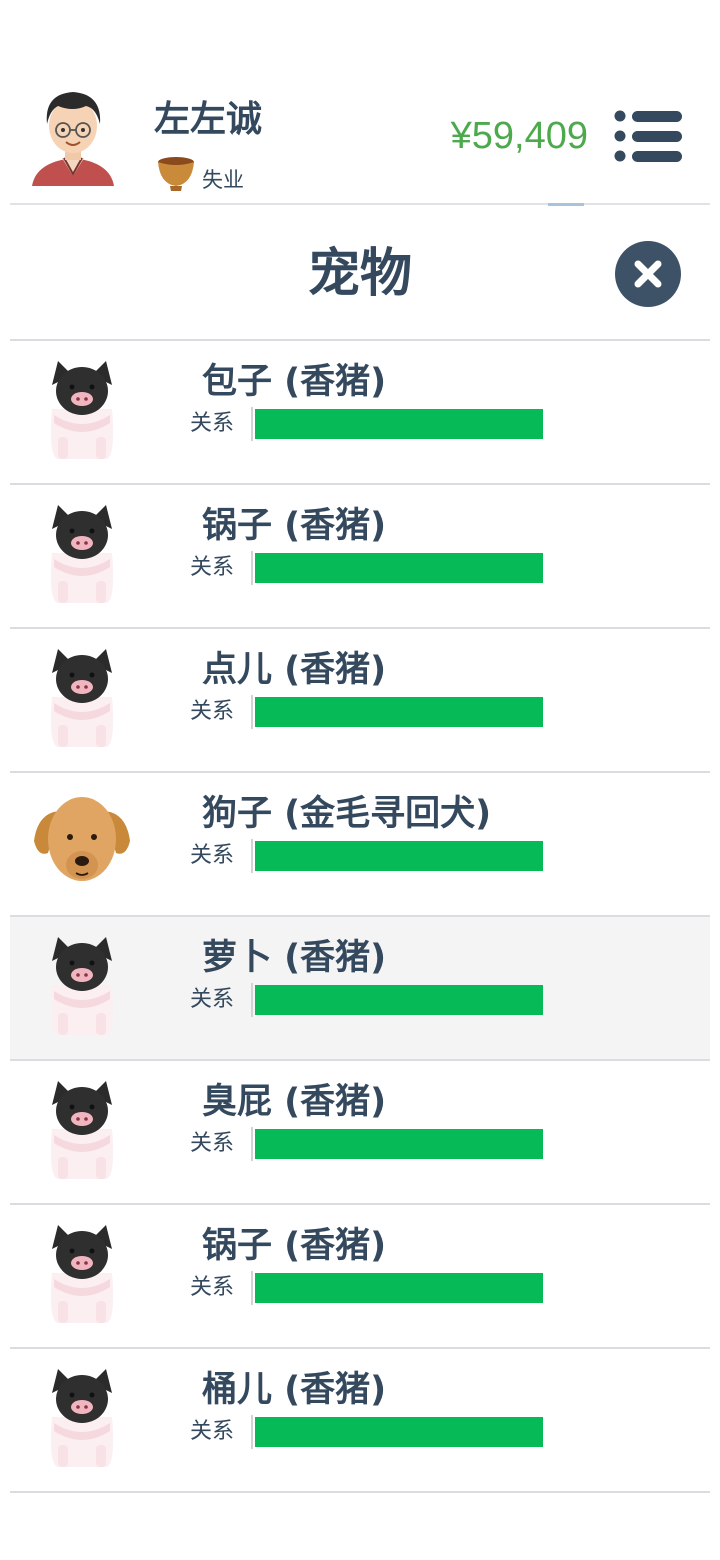 Image resolution: width=720 pixels, height=1560 pixels. What do you see at coordinates (360, 102) in the screenshot?
I see `player-header: 左左诚 失业 ¥59,409` at bounding box center [360, 102].